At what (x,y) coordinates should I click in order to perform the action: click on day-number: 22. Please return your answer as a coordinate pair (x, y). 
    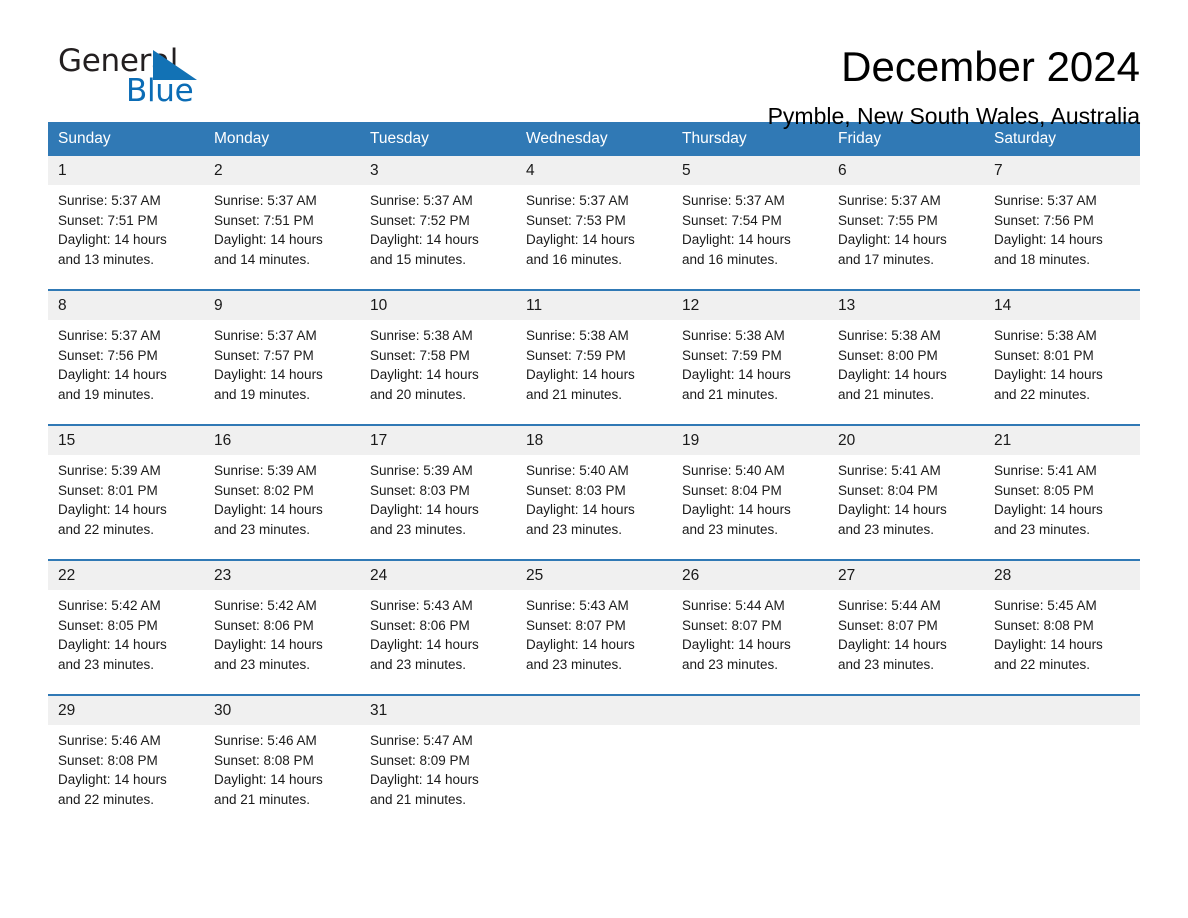
    Looking at the image, I should click on (126, 575).